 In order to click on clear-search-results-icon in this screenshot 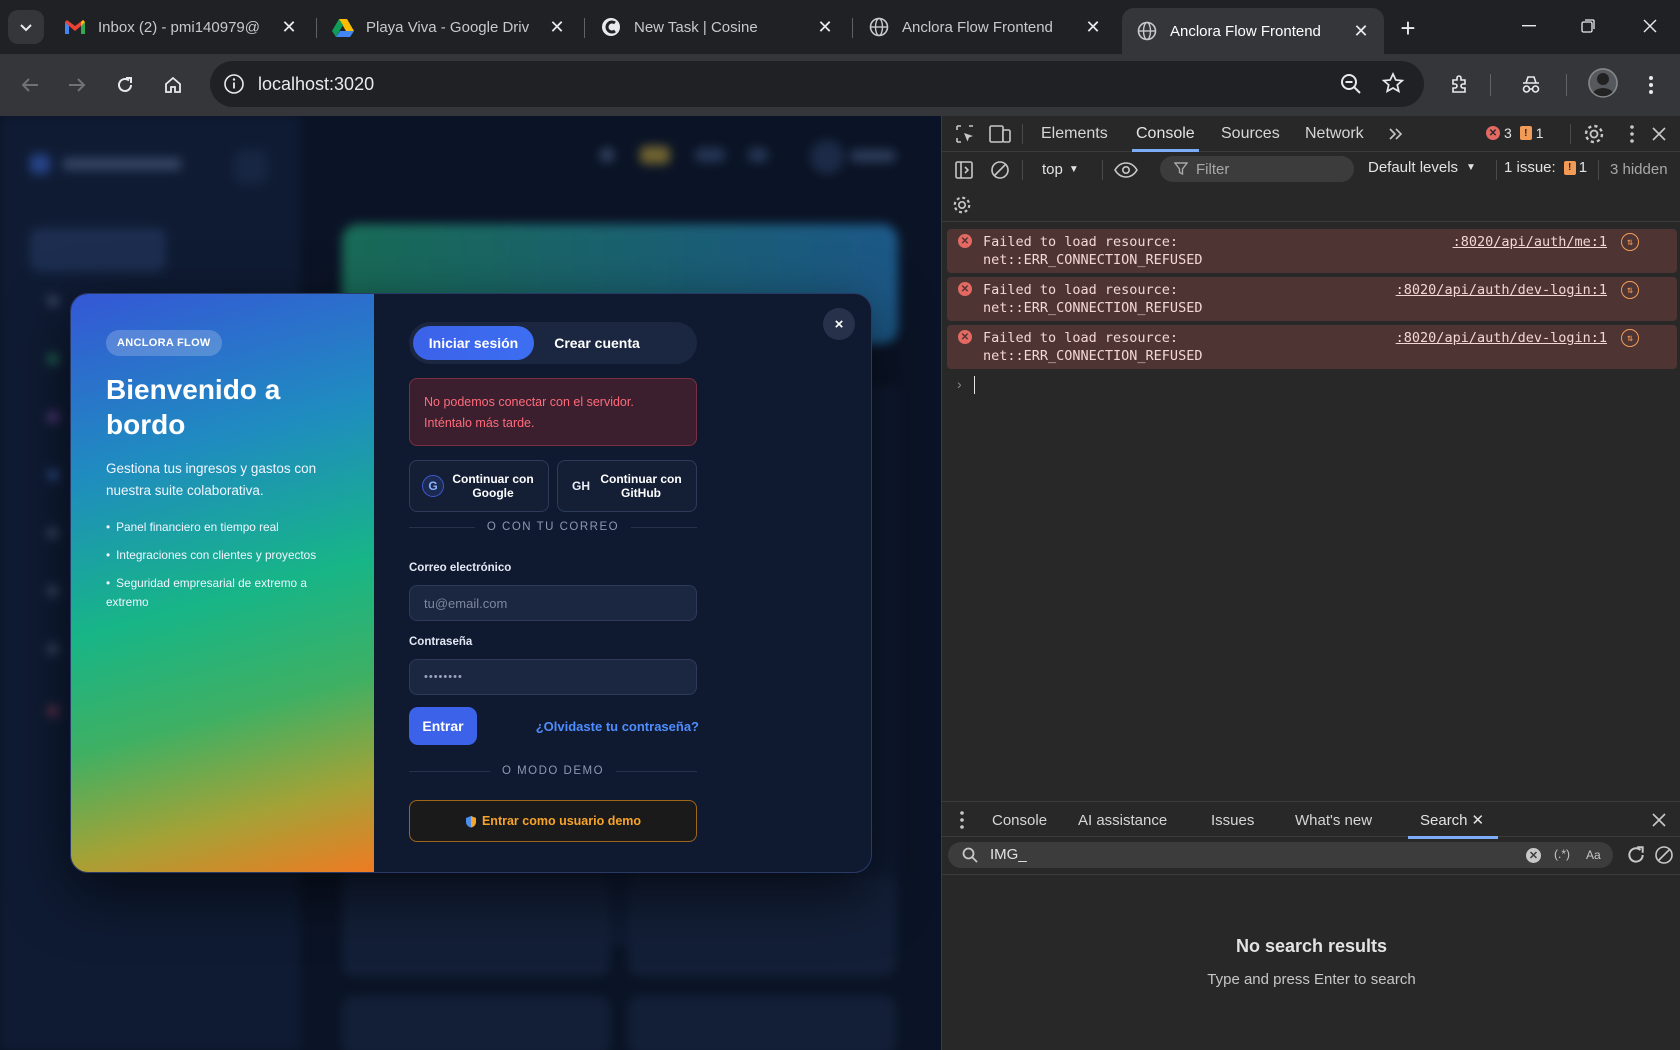, I will do `click(1664, 855)`.